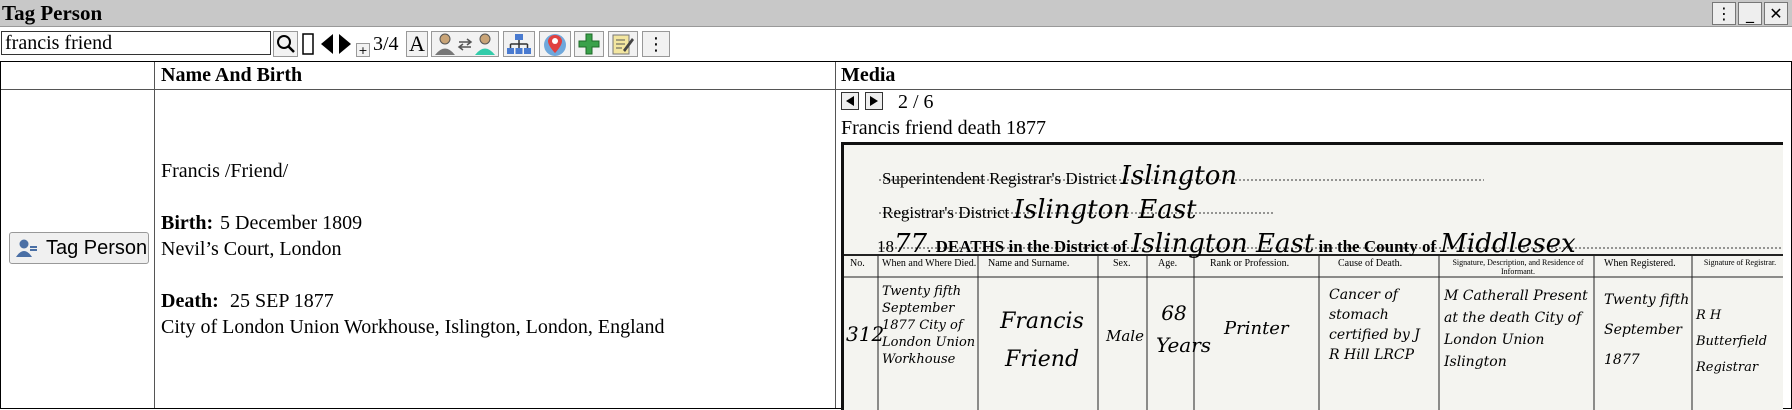 The image size is (1792, 410). I want to click on tree-button, so click(519, 44).